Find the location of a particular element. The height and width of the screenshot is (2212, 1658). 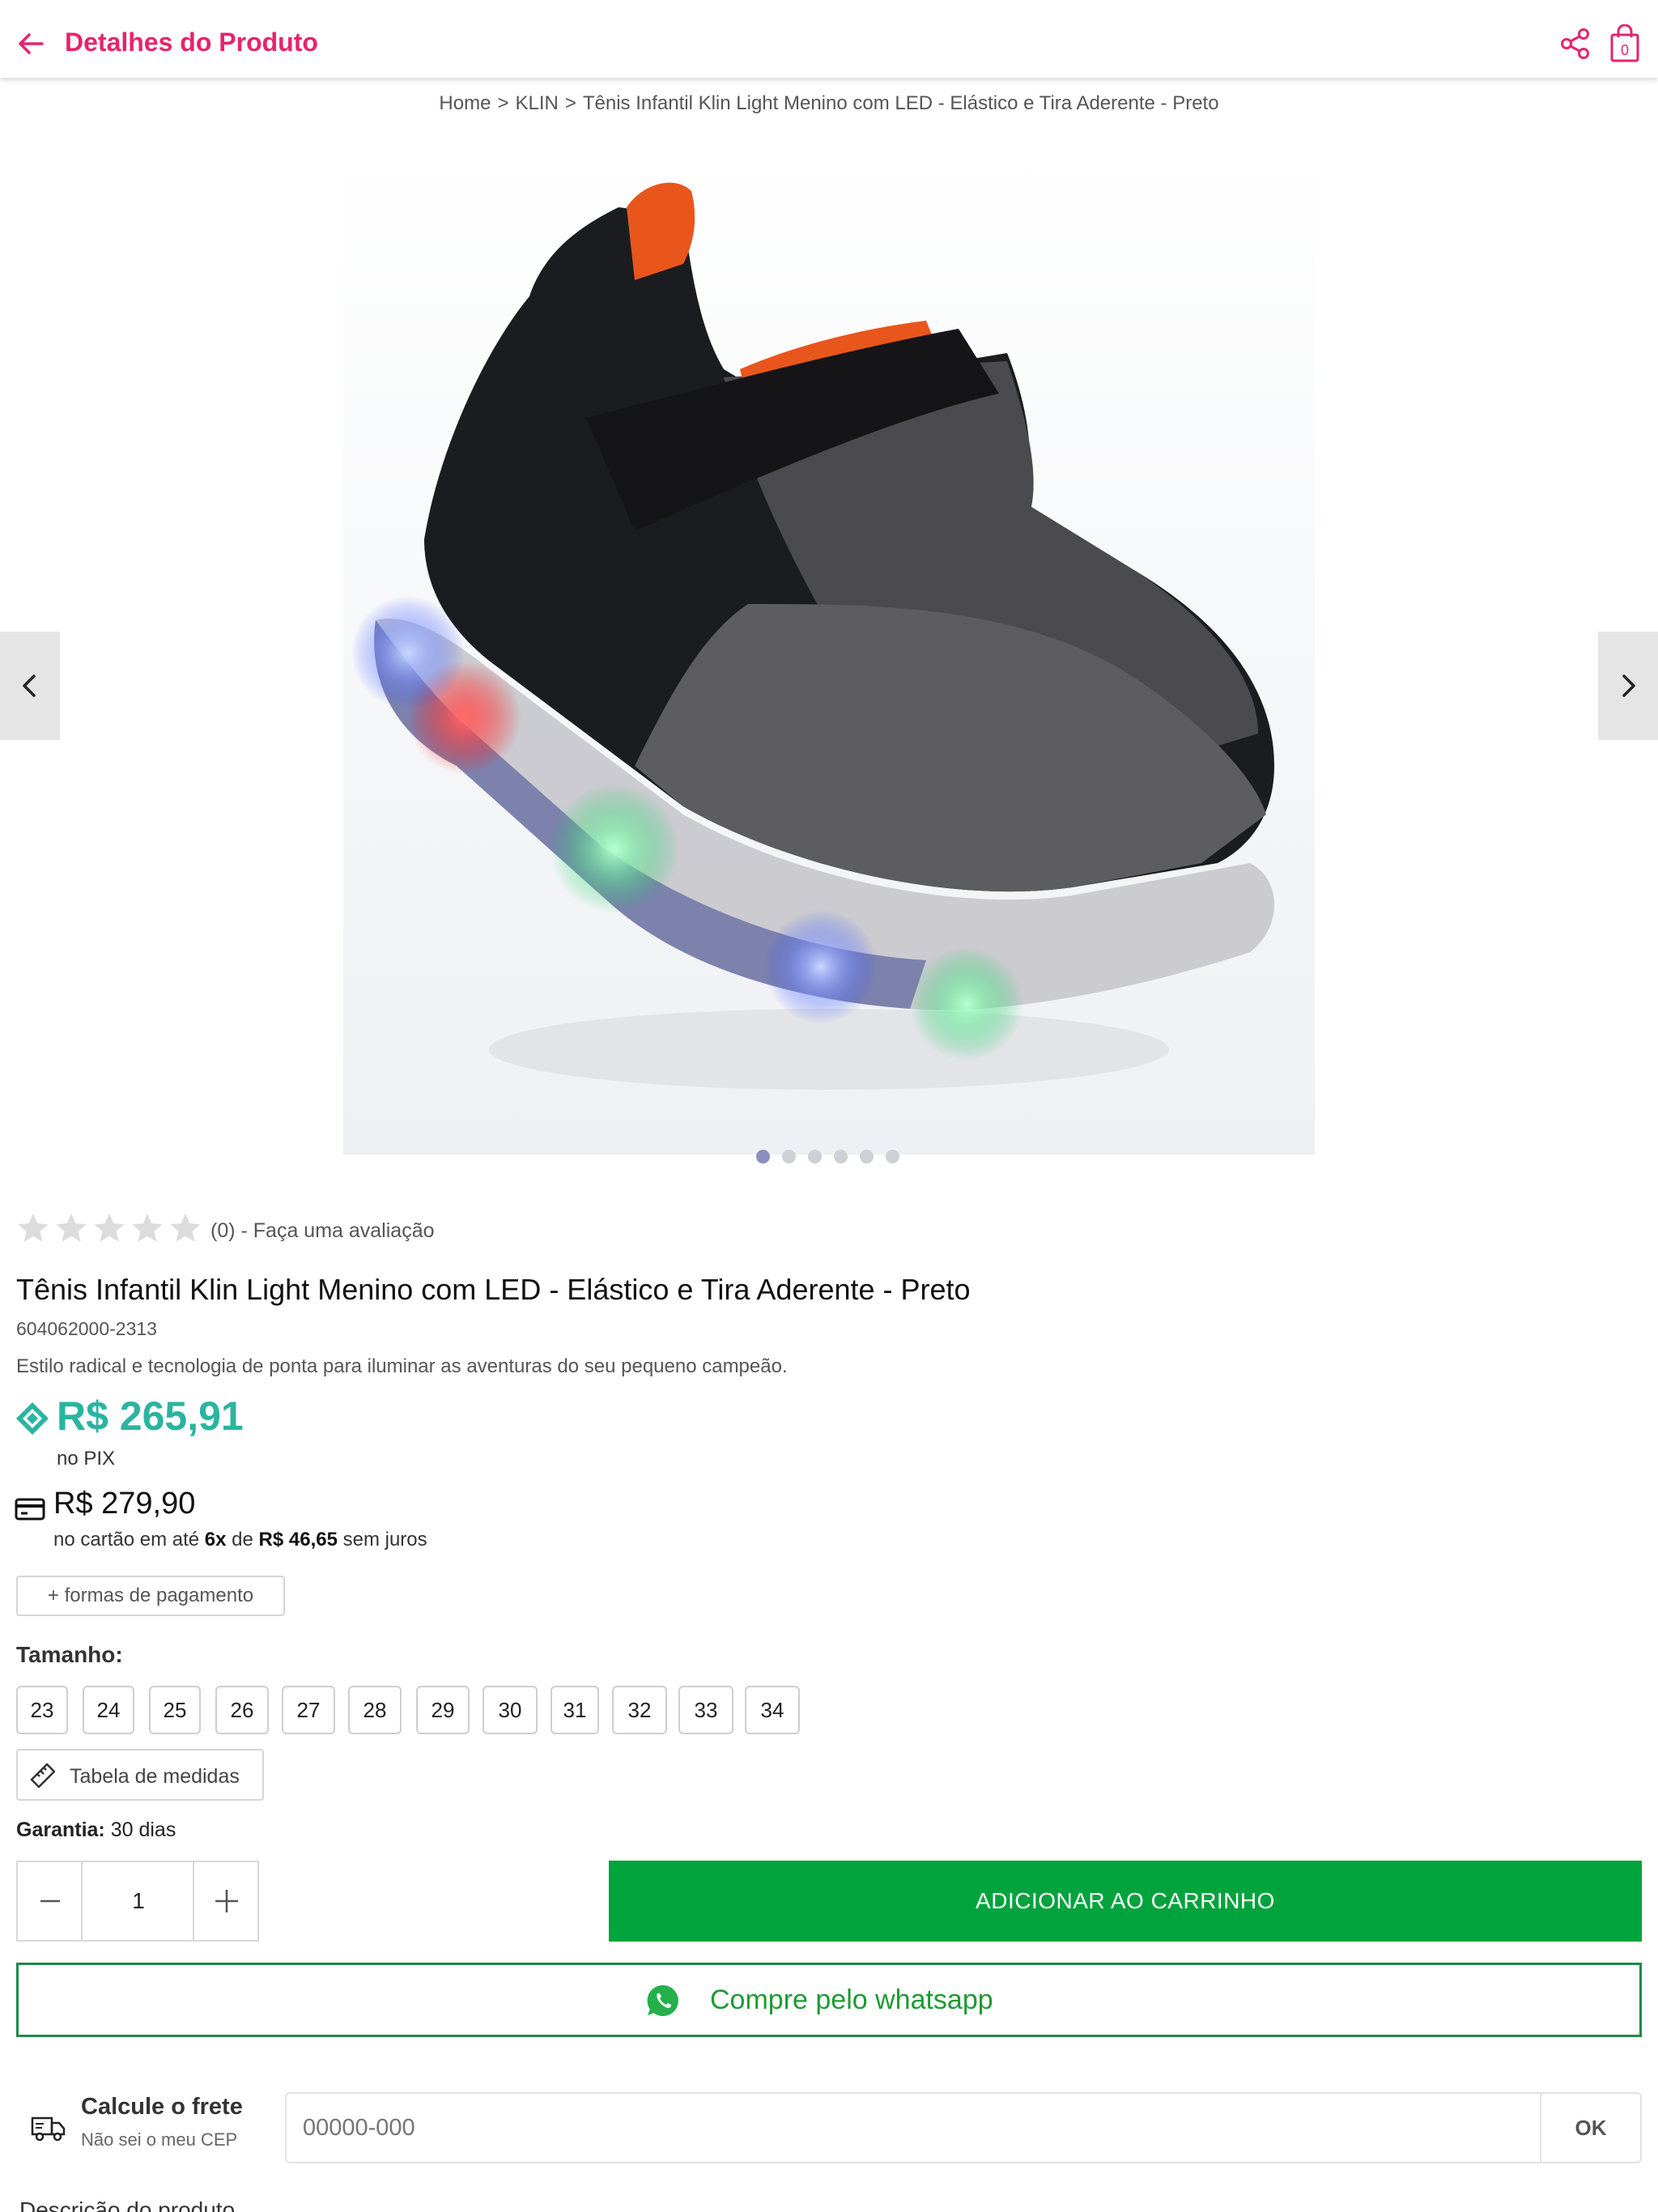

size-option: 33 is located at coordinates (705, 1710).